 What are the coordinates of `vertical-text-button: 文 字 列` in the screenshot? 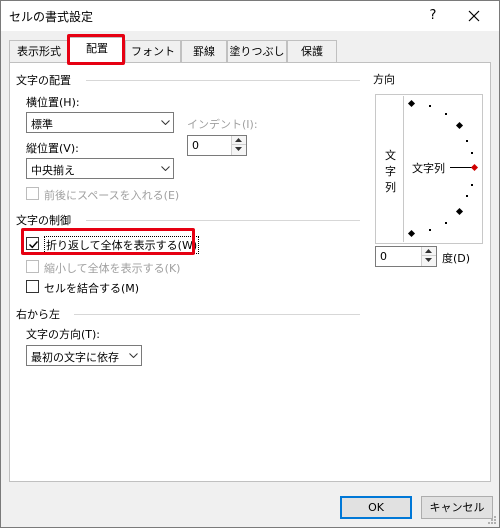 It's located at (390, 169).